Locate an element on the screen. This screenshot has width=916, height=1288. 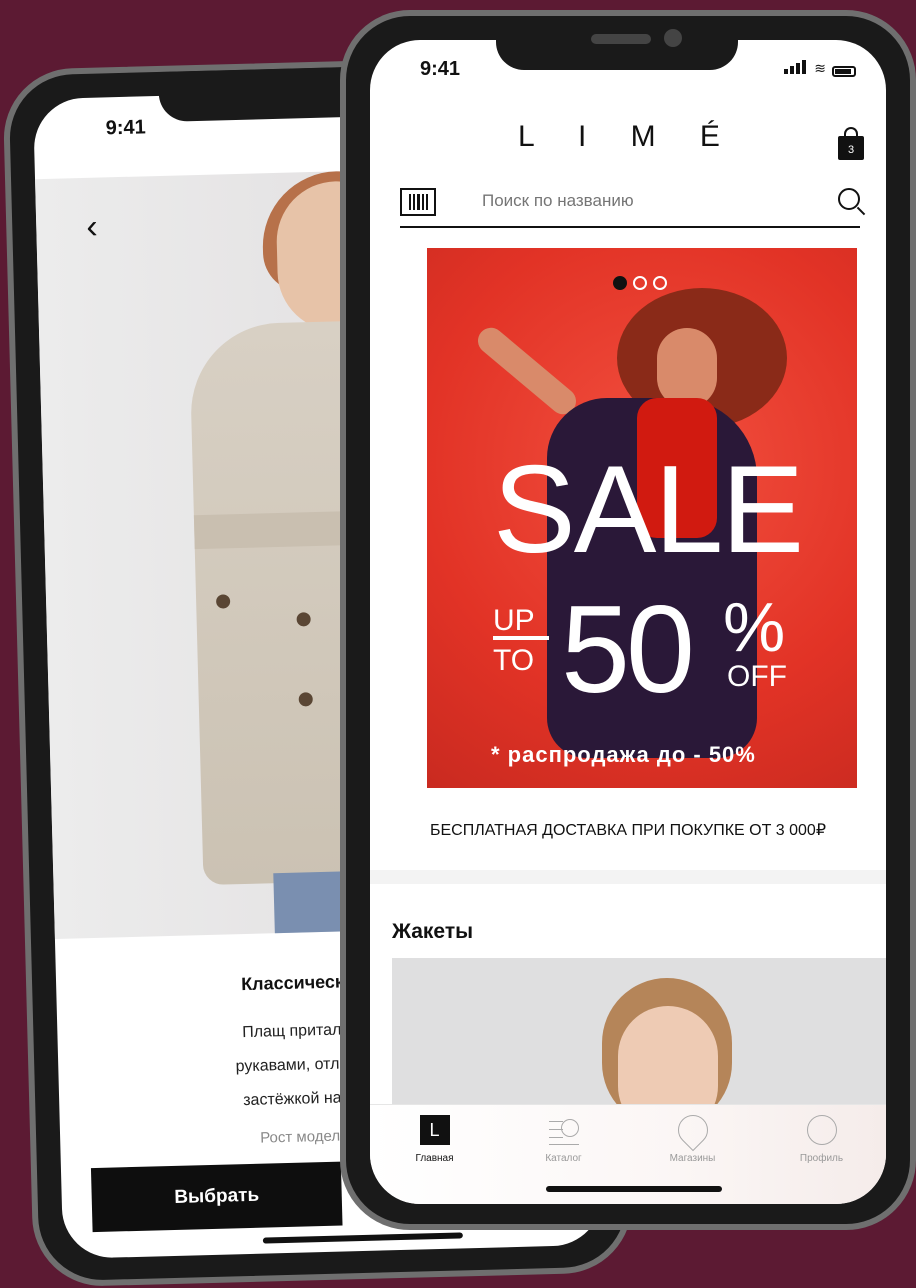
carousel-dot-active is located at coordinates (620, 283).